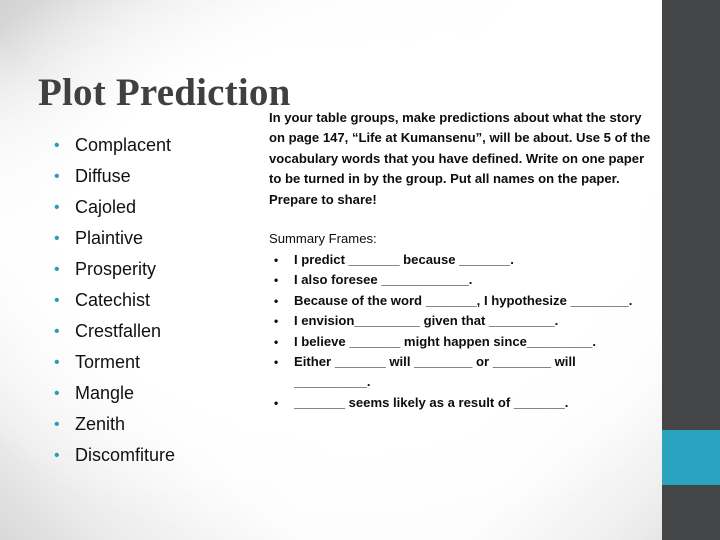  I want to click on list-item: • Torment, so click(149, 362).